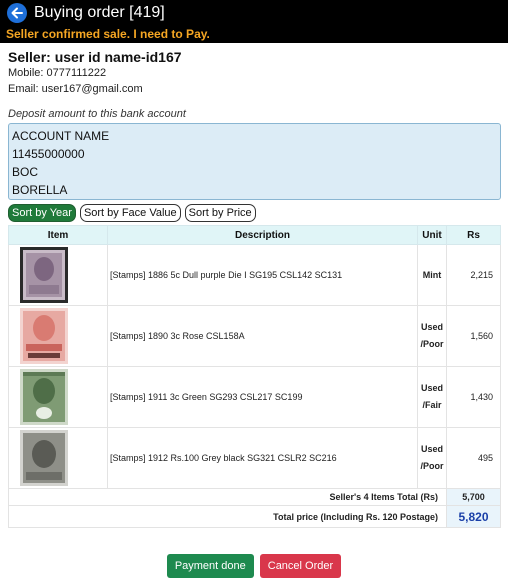 The width and height of the screenshot is (508, 587). What do you see at coordinates (473, 336) in the screenshot?
I see `item-price: 1,560` at bounding box center [473, 336].